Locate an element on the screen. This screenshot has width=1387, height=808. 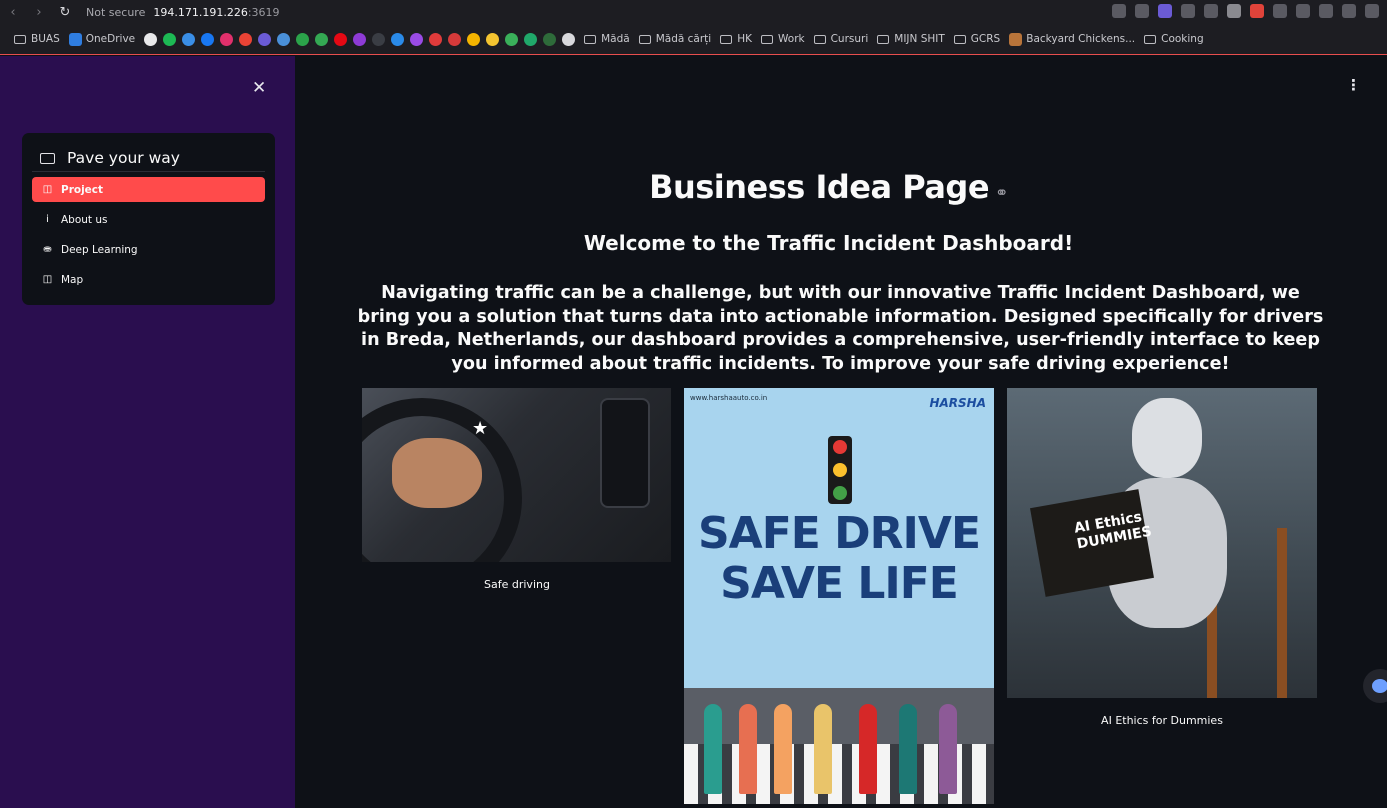
extensions-area is located at coordinates (1245, 11).